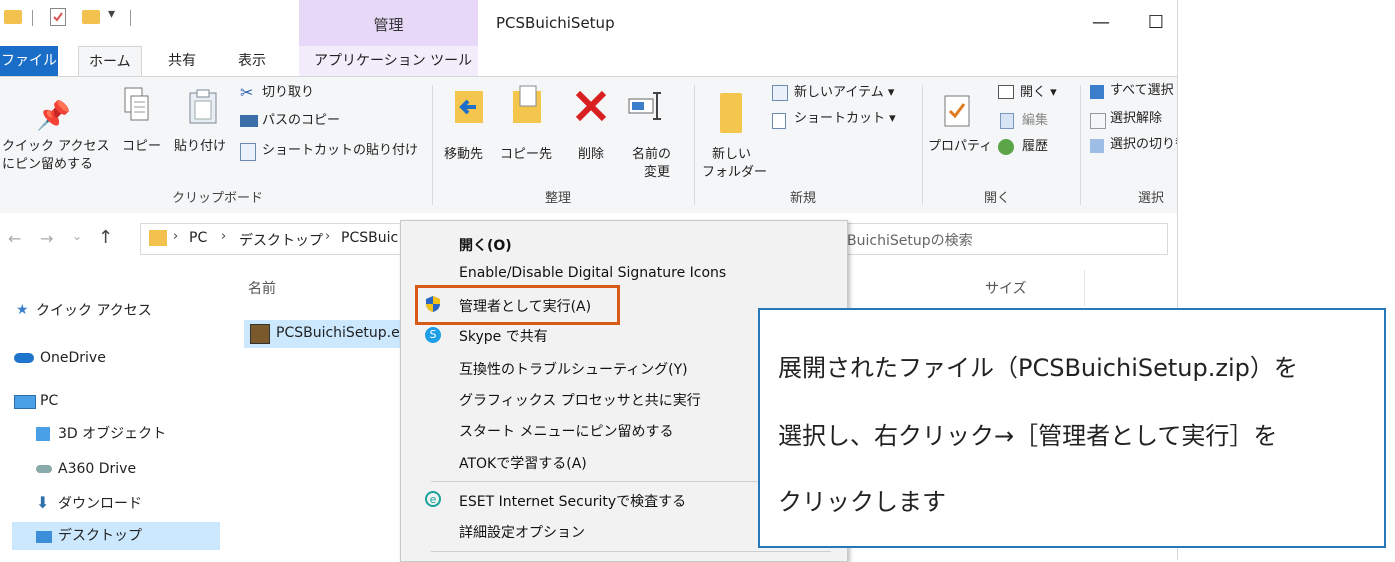 The image size is (1395, 562). Describe the element at coordinates (198, 238) in the screenshot. I see `breadcrumb-pc: PC` at that location.